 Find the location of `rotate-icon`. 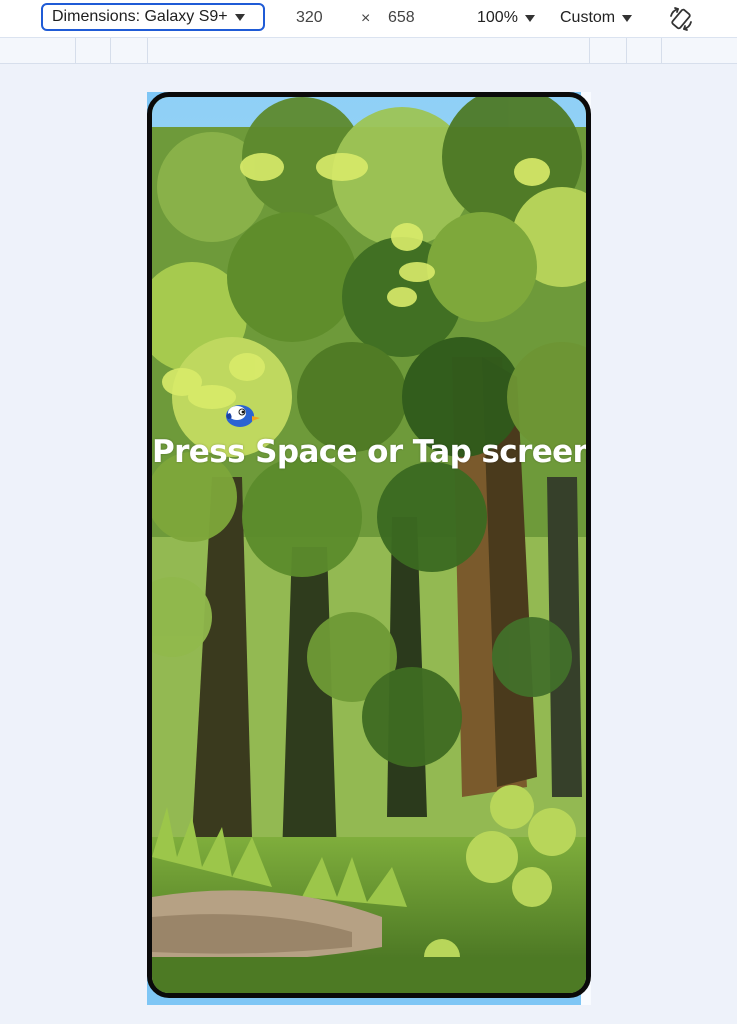

rotate-icon is located at coordinates (681, 19).